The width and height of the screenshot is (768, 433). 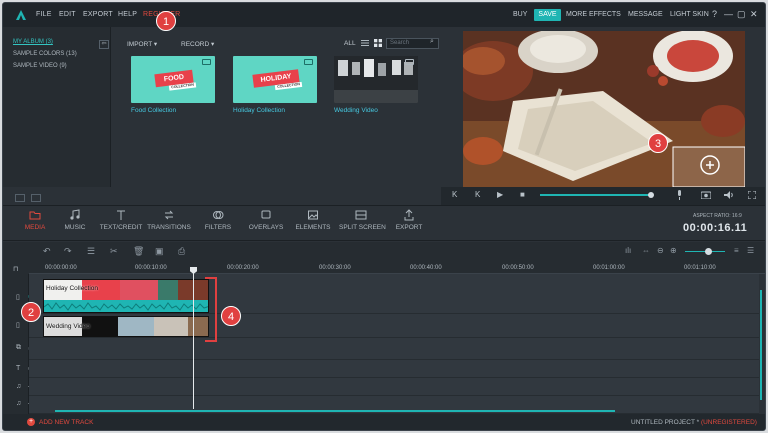 What do you see at coordinates (72, 288) in the screenshot?
I see `clip-label: Holiday Collection` at bounding box center [72, 288].